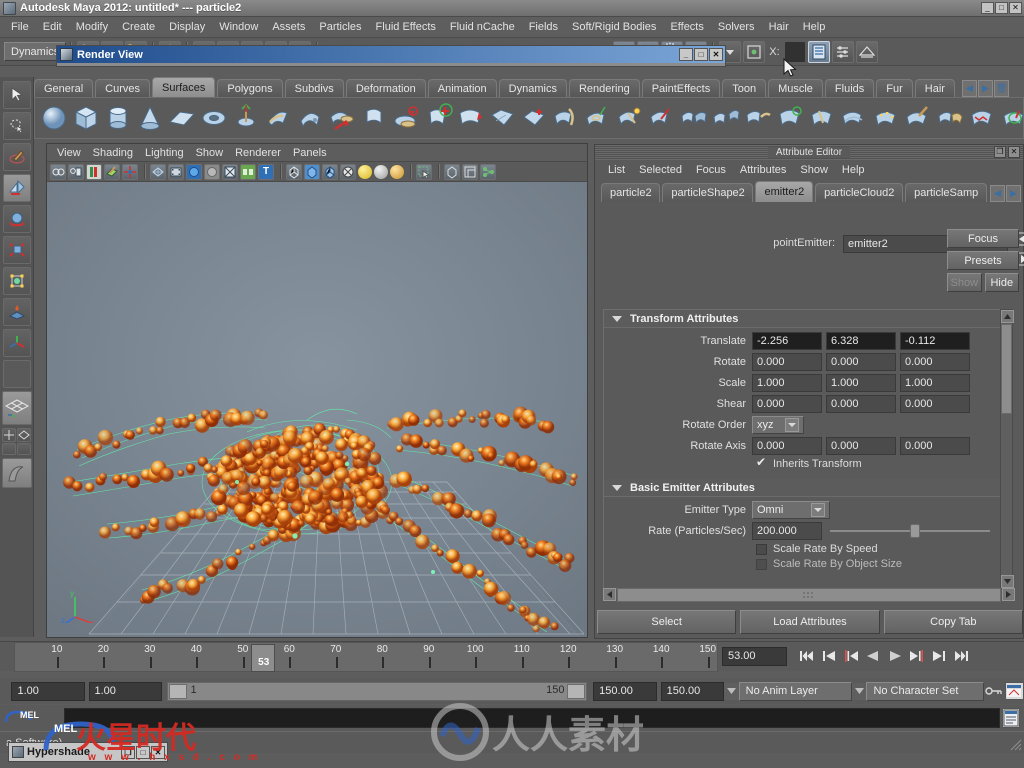  I want to click on hypershade-close-button: ✕, so click(158, 752).